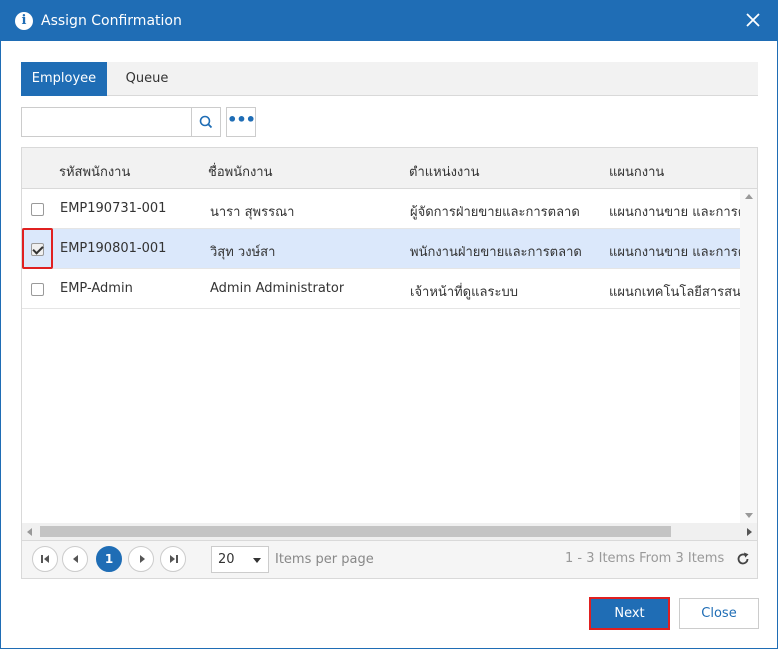 Image resolution: width=778 pixels, height=649 pixels. What do you see at coordinates (464, 292) in the screenshot?
I see `cell-position: เจ้าหน้าที่ดูแลระบบ` at bounding box center [464, 292].